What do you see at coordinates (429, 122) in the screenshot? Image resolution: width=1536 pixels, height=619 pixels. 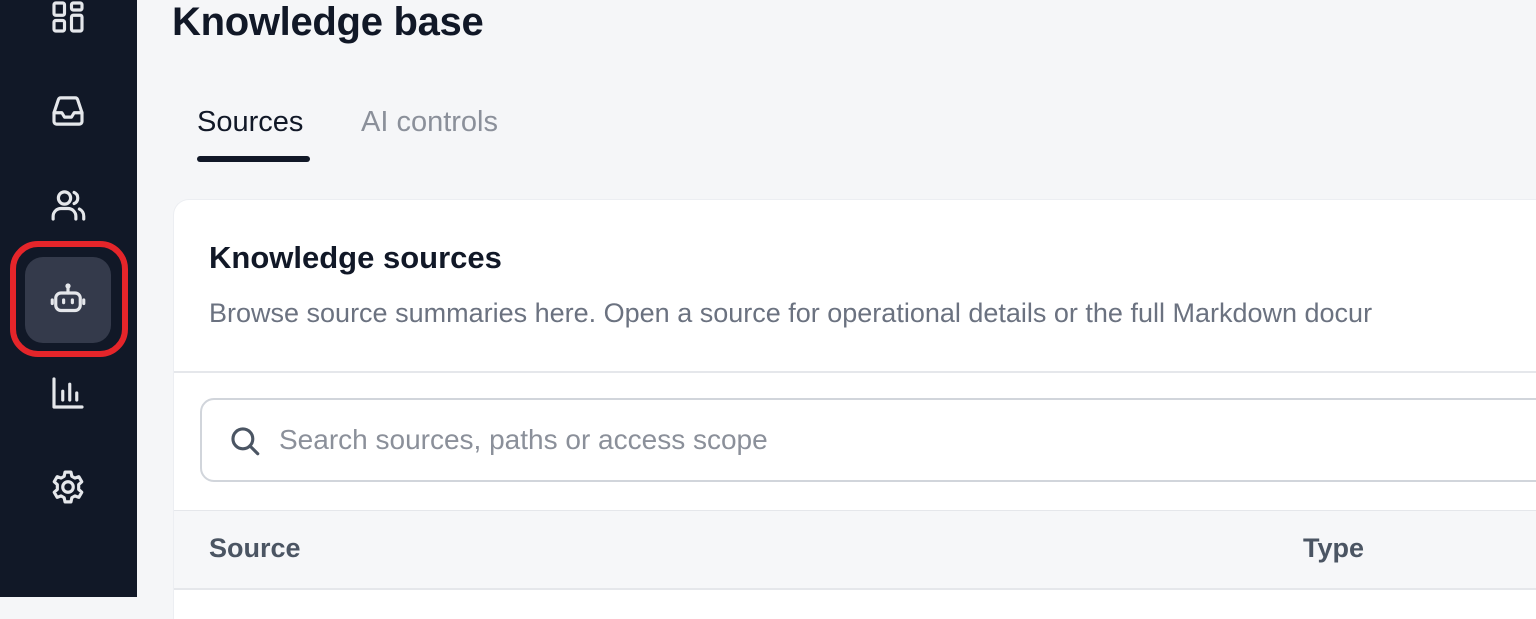 I see `tab-ai-controls: AI controls` at bounding box center [429, 122].